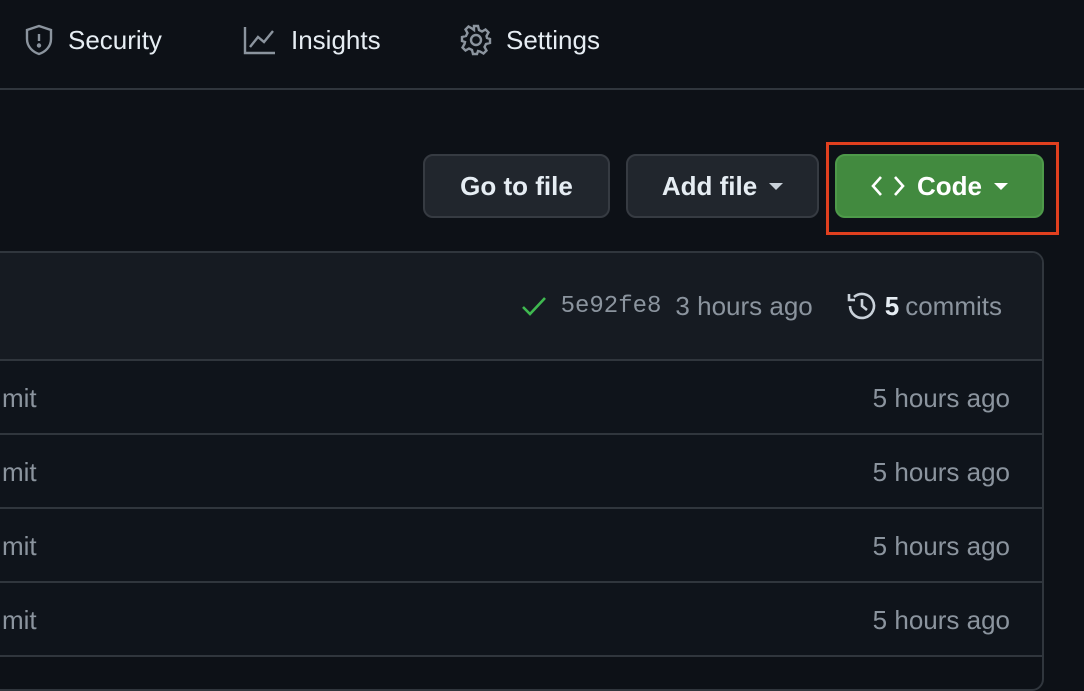 This screenshot has width=1084, height=691. Describe the element at coordinates (942, 188) in the screenshot. I see `highlight-box` at that location.